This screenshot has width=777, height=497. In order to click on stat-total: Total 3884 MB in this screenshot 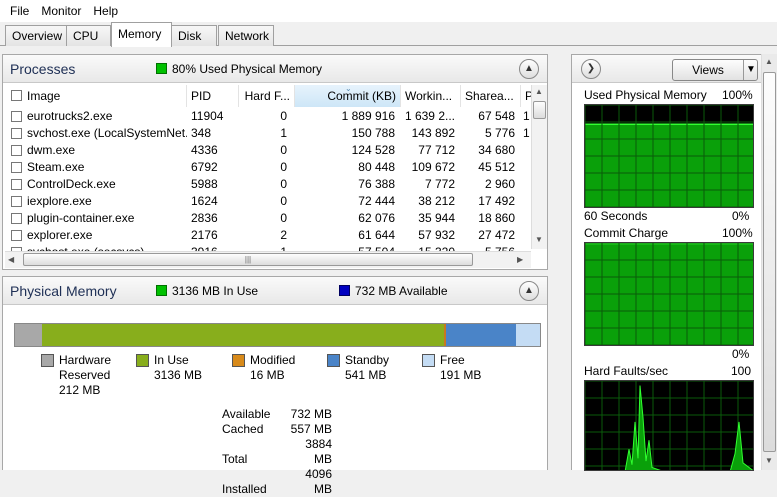, I will do `click(277, 452)`.